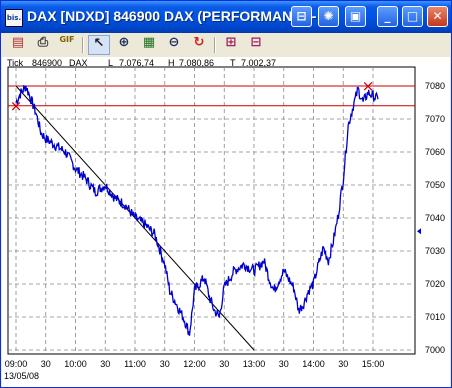  What do you see at coordinates (435, 251) in the screenshot?
I see `y-tick-label: 7030` at bounding box center [435, 251].